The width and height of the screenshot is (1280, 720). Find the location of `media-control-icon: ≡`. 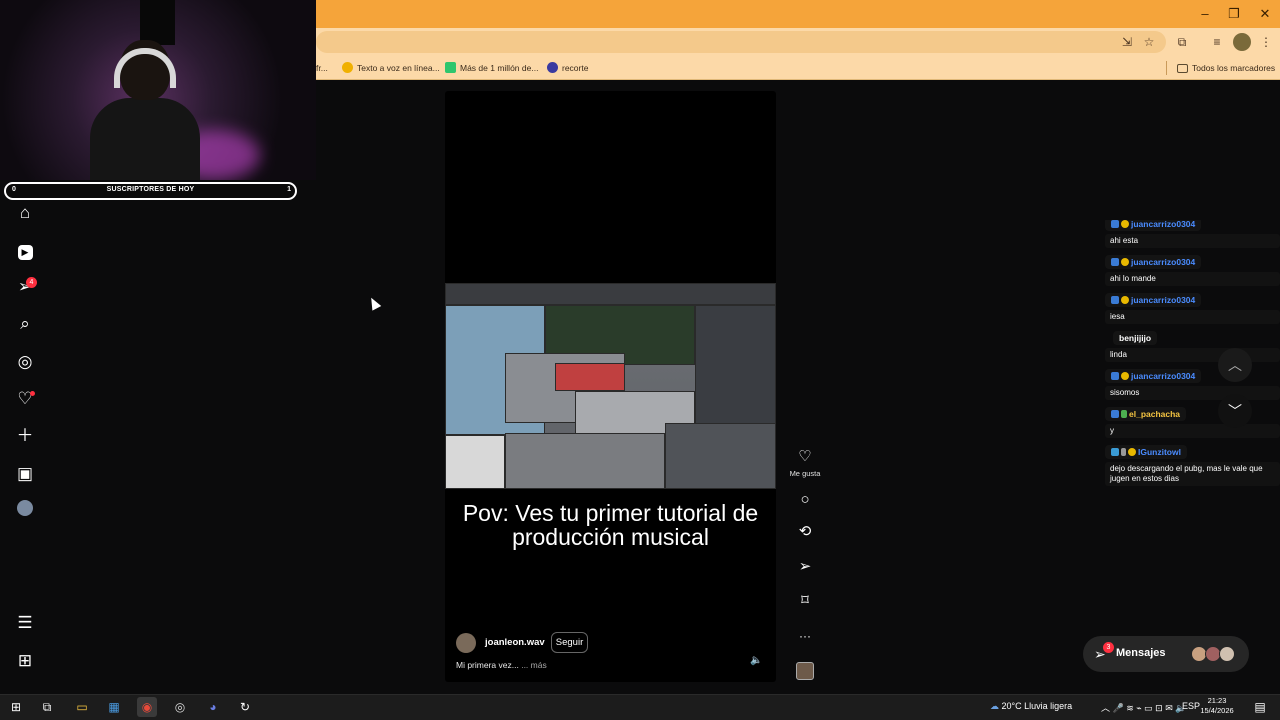

media-control-icon: ≡ is located at coordinates (1217, 42).